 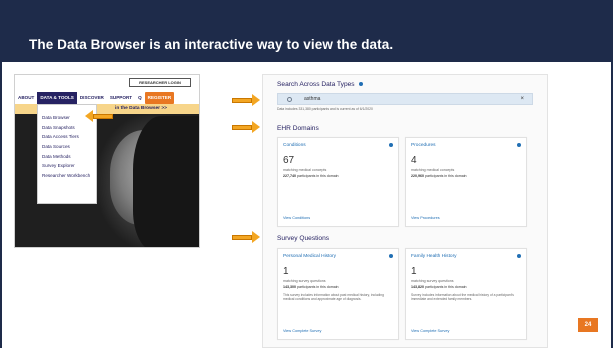 What do you see at coordinates (414, 160) in the screenshot?
I see `card-count: 4` at bounding box center [414, 160].